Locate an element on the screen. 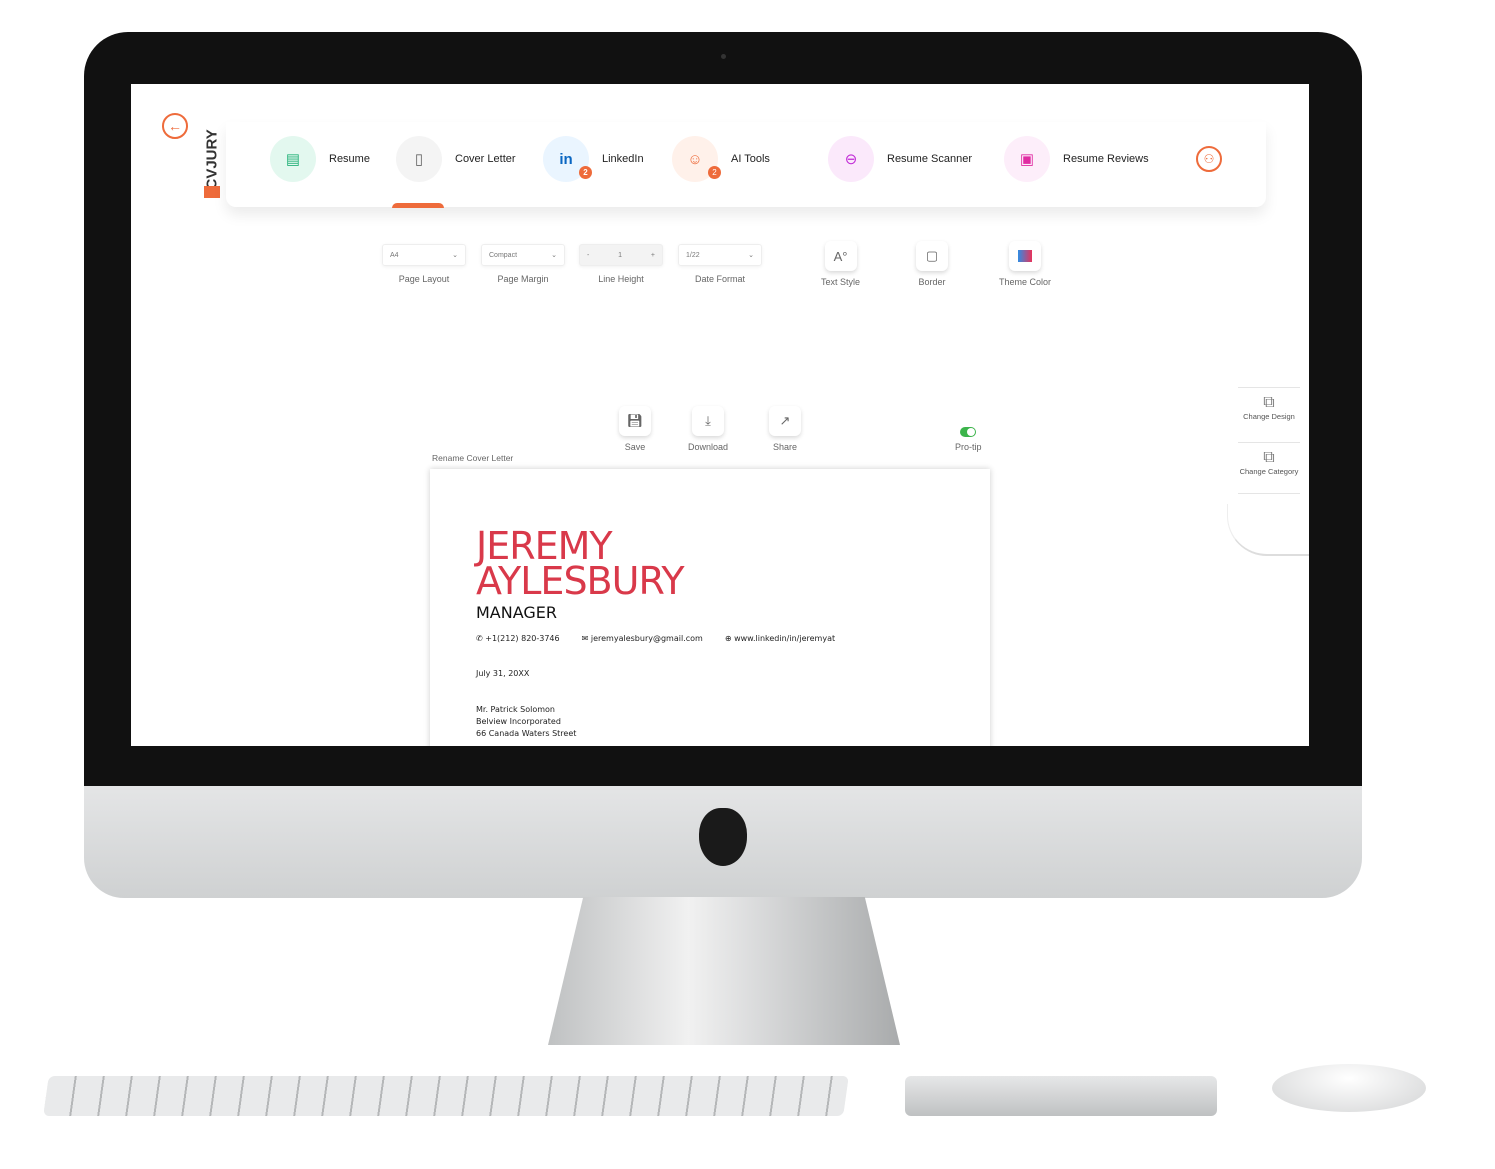  line-height-value: 1 is located at coordinates (620, 255).